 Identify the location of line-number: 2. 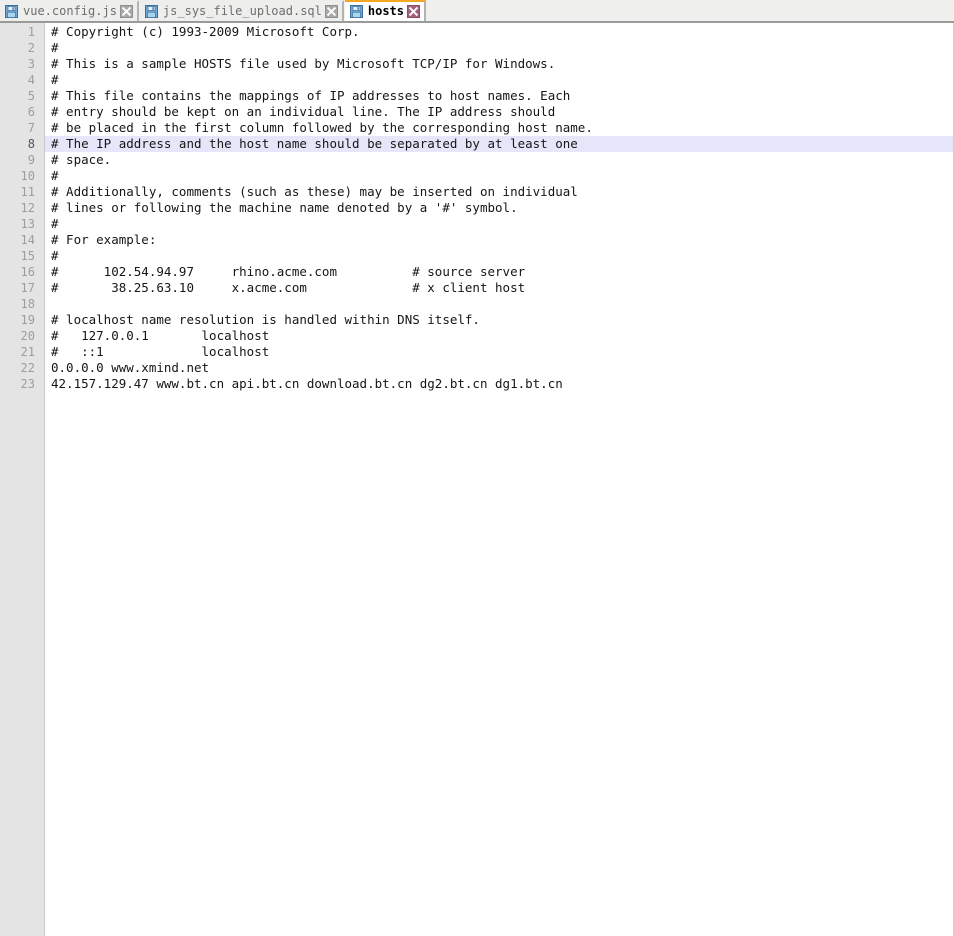
(31, 48).